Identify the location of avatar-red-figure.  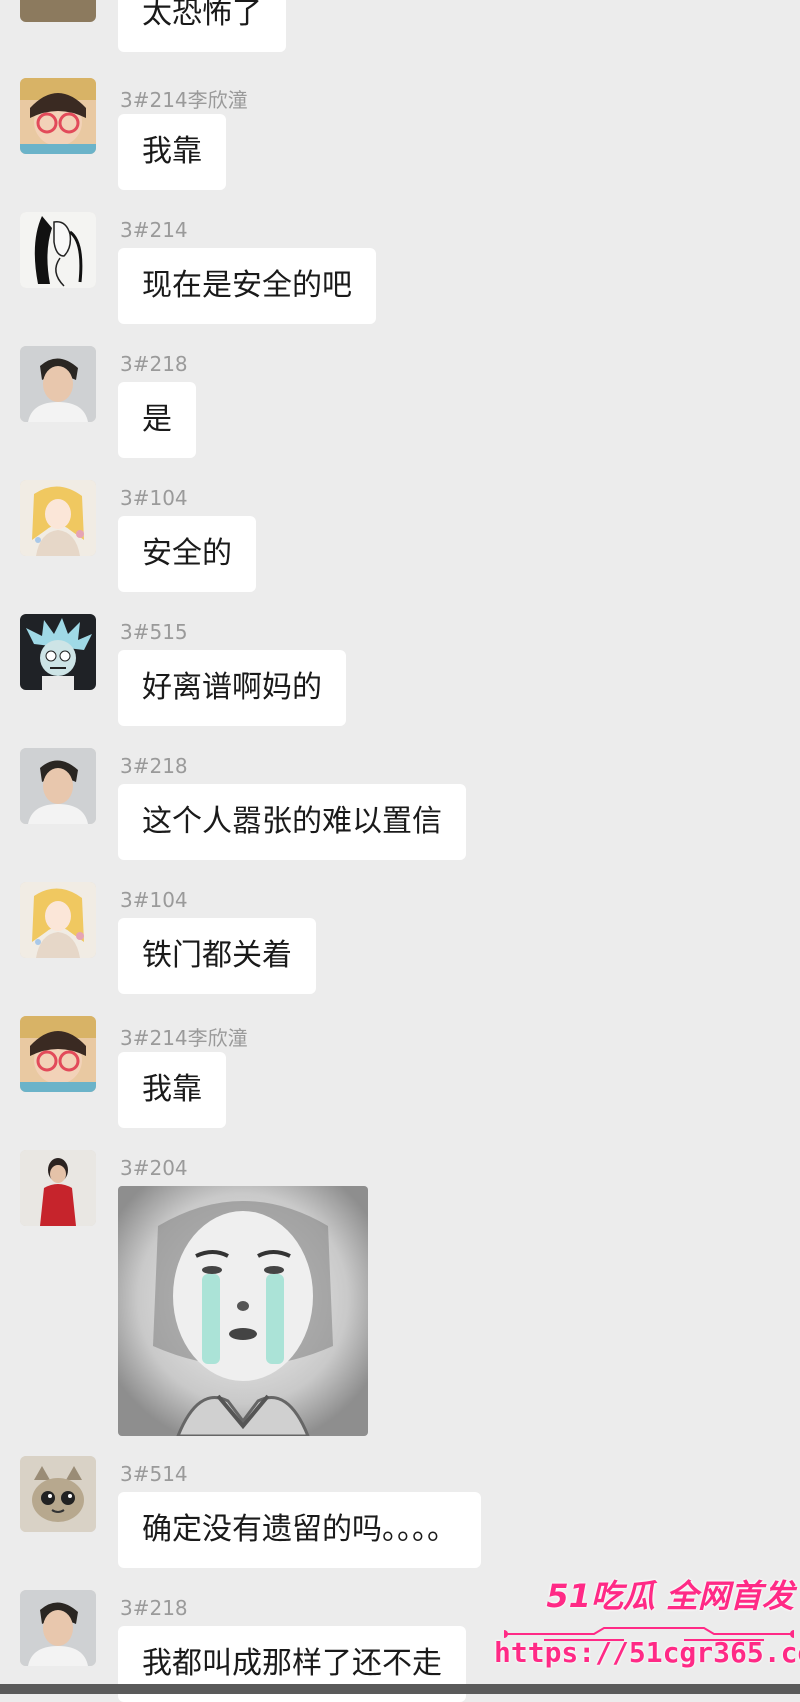
(58, 1188).